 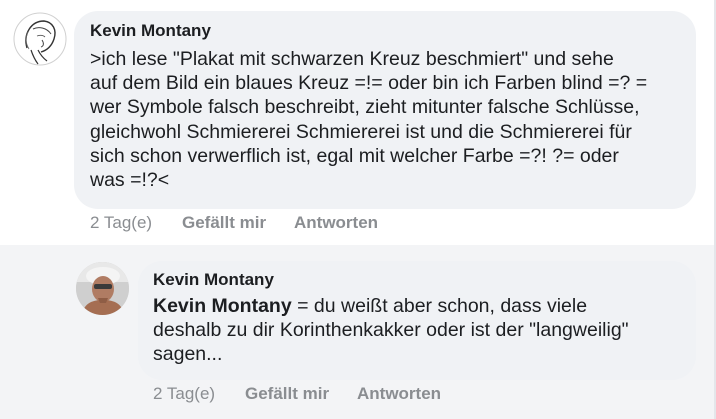 I want to click on comment-avatar, so click(x=40, y=39).